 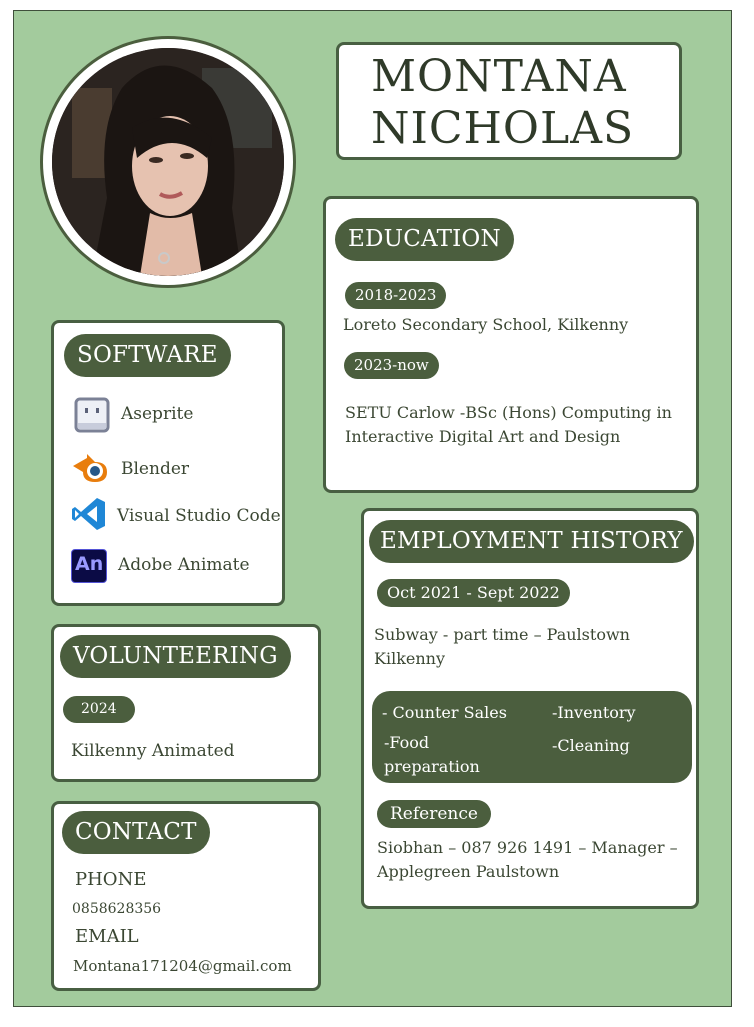 I want to click on email-label: EMAIL, so click(x=107, y=936).